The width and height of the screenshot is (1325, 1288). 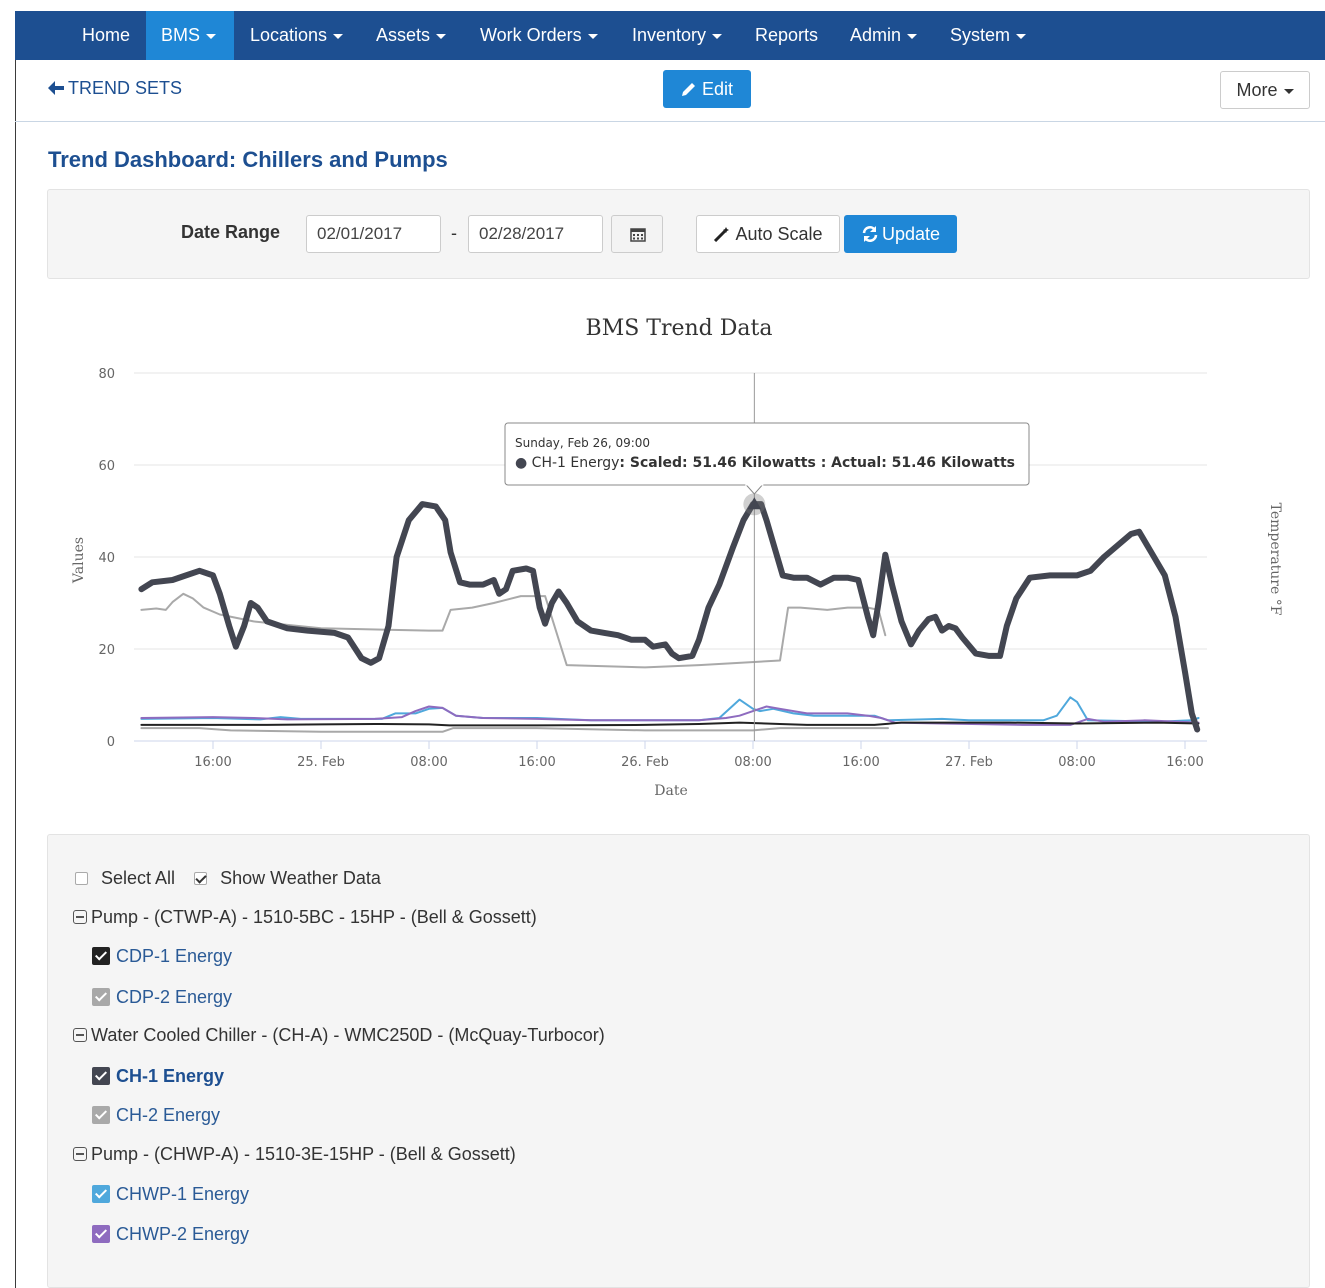 What do you see at coordinates (717, 89) in the screenshot?
I see `edit-button-label: Edit` at bounding box center [717, 89].